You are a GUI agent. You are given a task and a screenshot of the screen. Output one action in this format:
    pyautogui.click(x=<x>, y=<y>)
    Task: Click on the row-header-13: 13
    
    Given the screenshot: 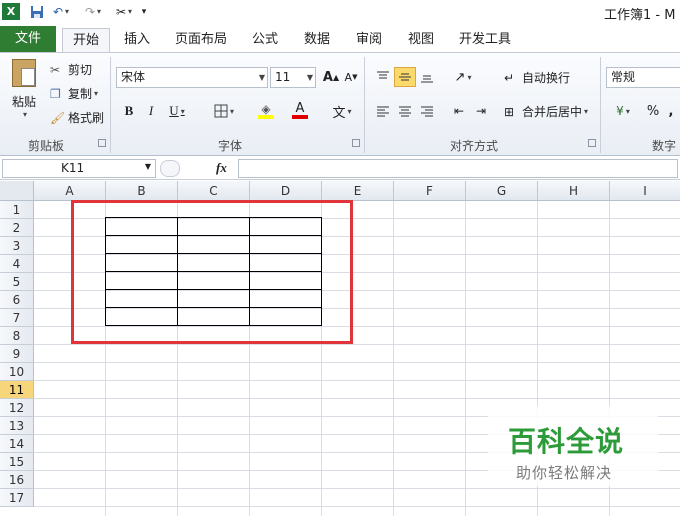 What is the action you would take?
    pyautogui.click(x=17, y=426)
    